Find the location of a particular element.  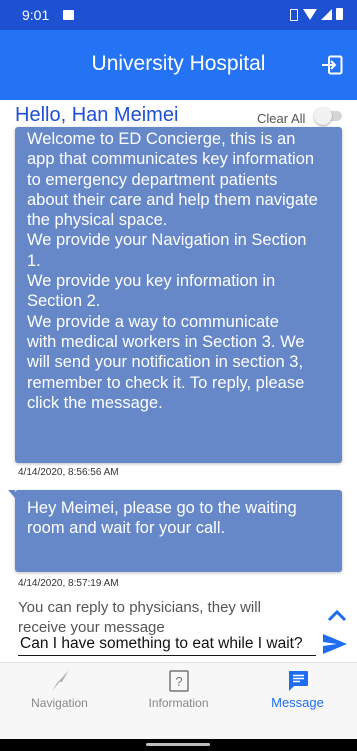

send-icon is located at coordinates (335, 644).